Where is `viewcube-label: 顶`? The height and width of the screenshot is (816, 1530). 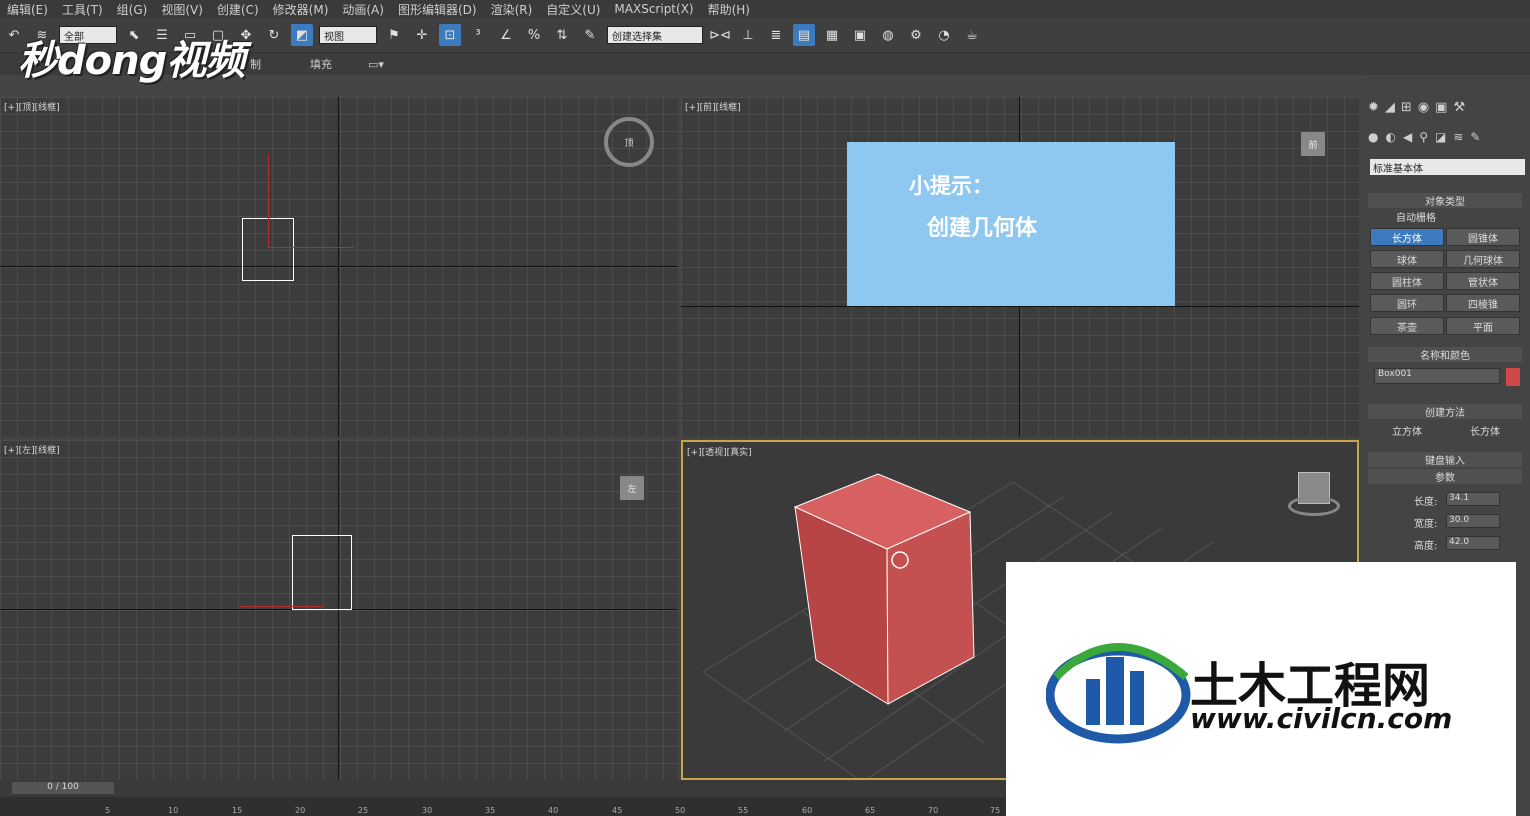
viewcube-label: 顶 is located at coordinates (629, 143).